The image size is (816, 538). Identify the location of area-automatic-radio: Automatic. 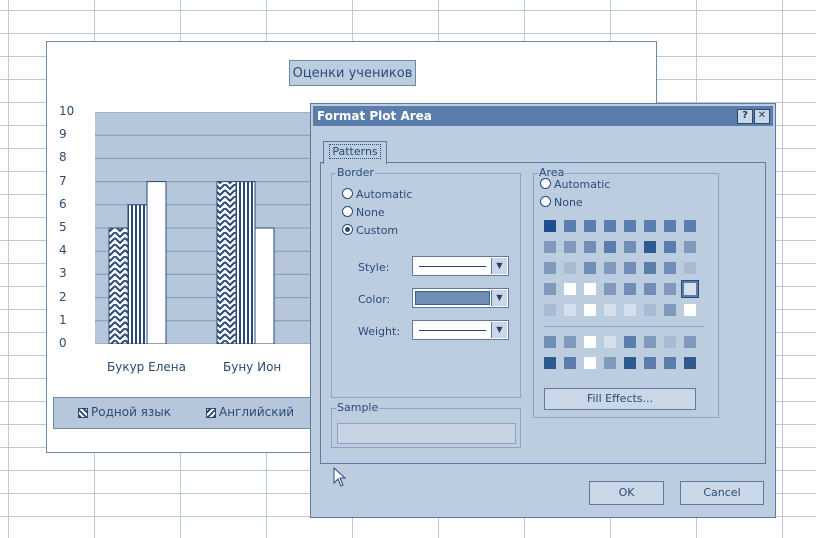
(575, 184).